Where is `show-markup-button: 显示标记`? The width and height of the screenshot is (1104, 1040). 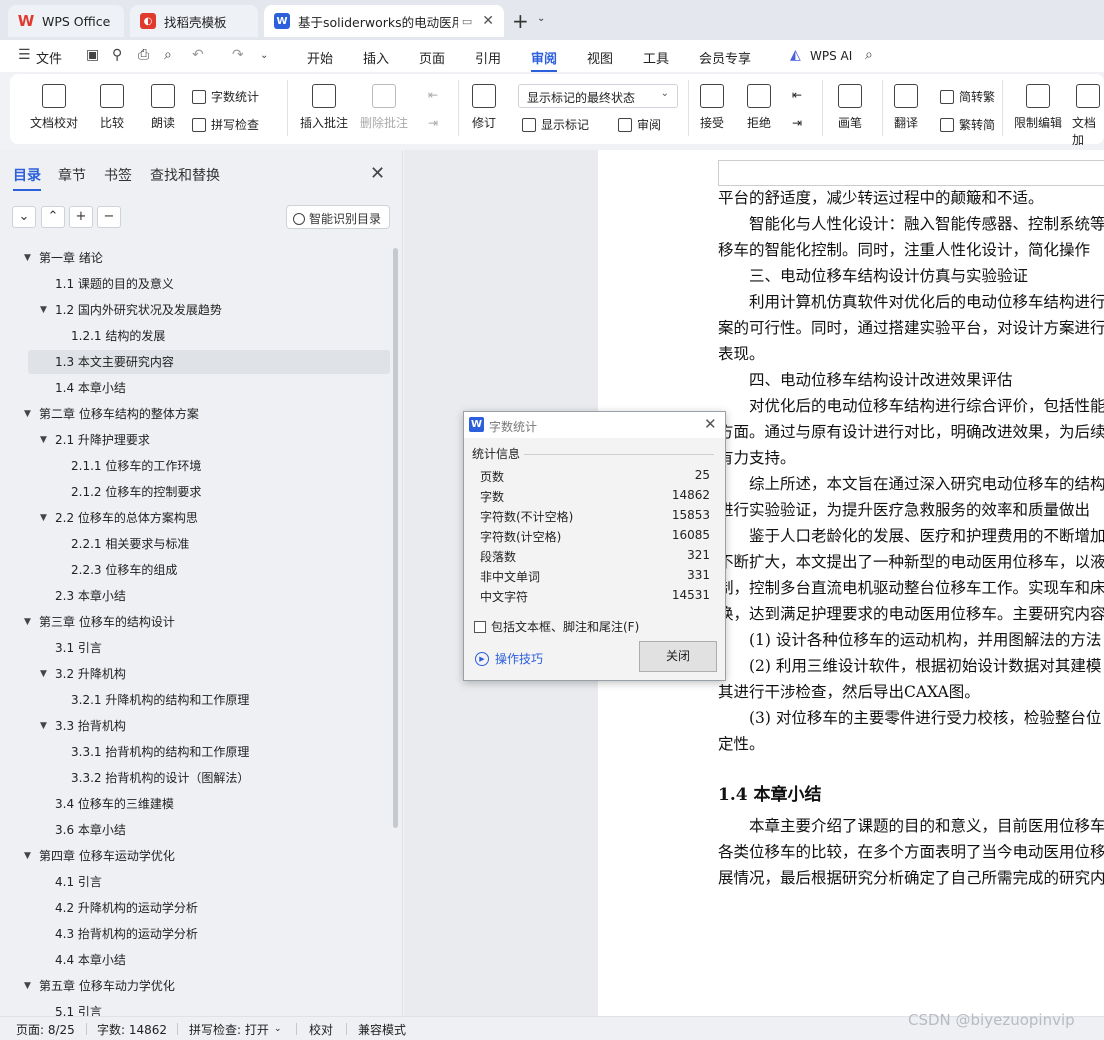 show-markup-button: 显示标记 is located at coordinates (555, 124).